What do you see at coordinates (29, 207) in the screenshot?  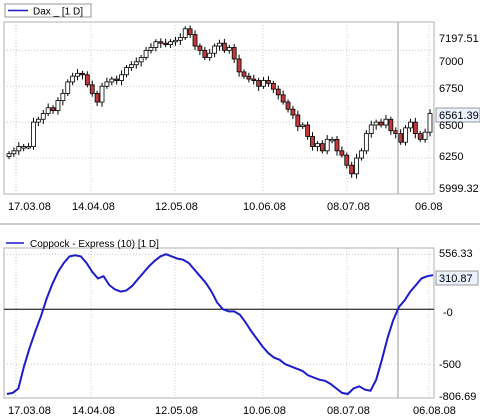 I see `price-x-tick-label: 17.03.08` at bounding box center [29, 207].